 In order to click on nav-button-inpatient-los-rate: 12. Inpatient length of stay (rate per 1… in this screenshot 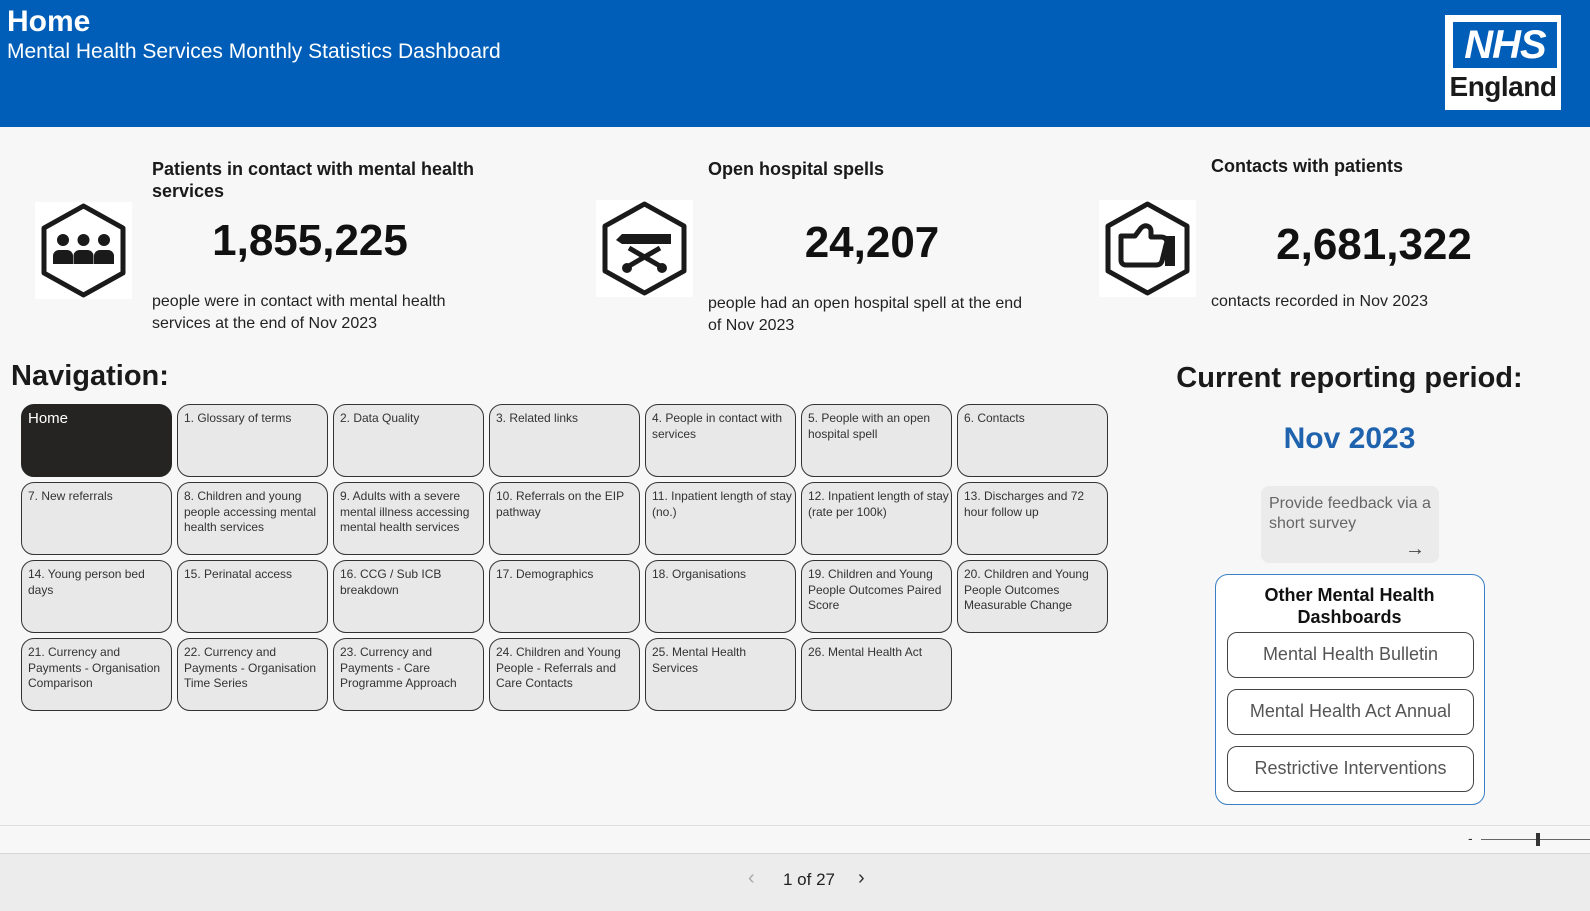, I will do `click(876, 518)`.